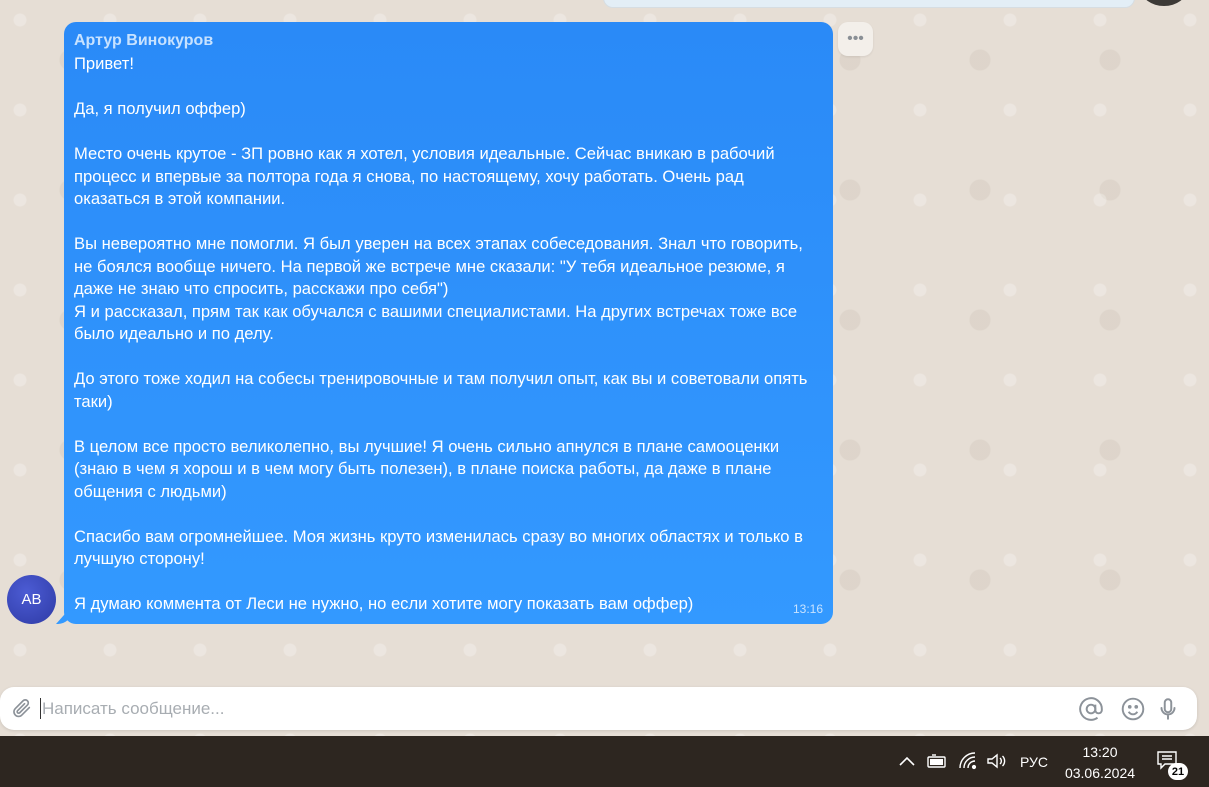 This screenshot has width=1209, height=787. I want to click on wifi-icon, so click(968, 761).